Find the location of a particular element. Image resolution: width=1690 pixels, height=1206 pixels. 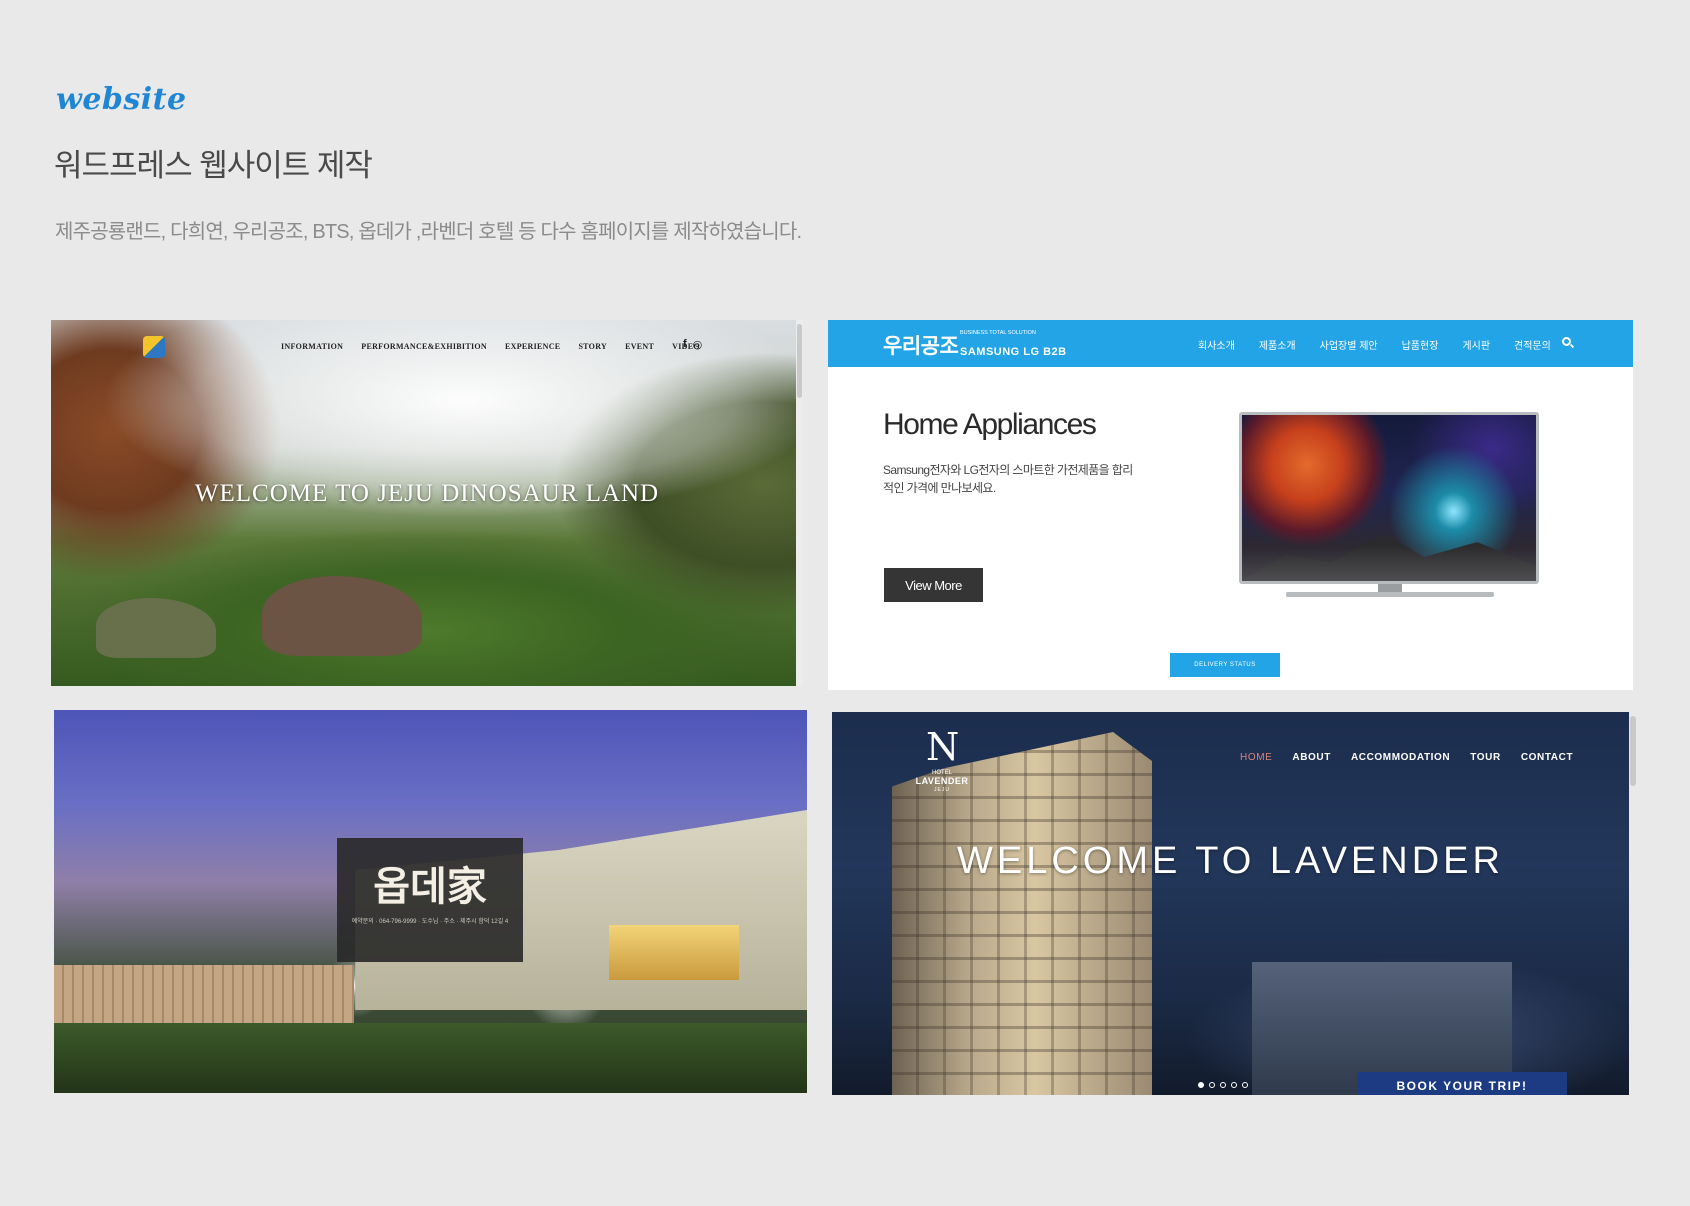

view-more-button: View More is located at coordinates (933, 585).